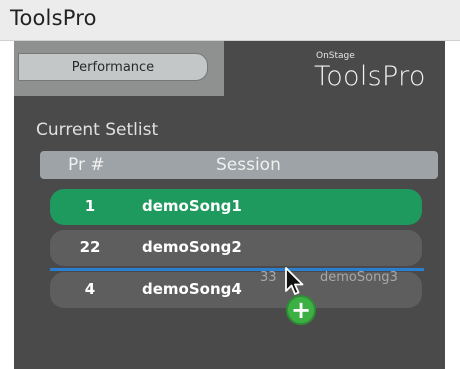 The image size is (460, 369). Describe the element at coordinates (90, 247) in the screenshot. I see `row-pr-number: 22` at that location.